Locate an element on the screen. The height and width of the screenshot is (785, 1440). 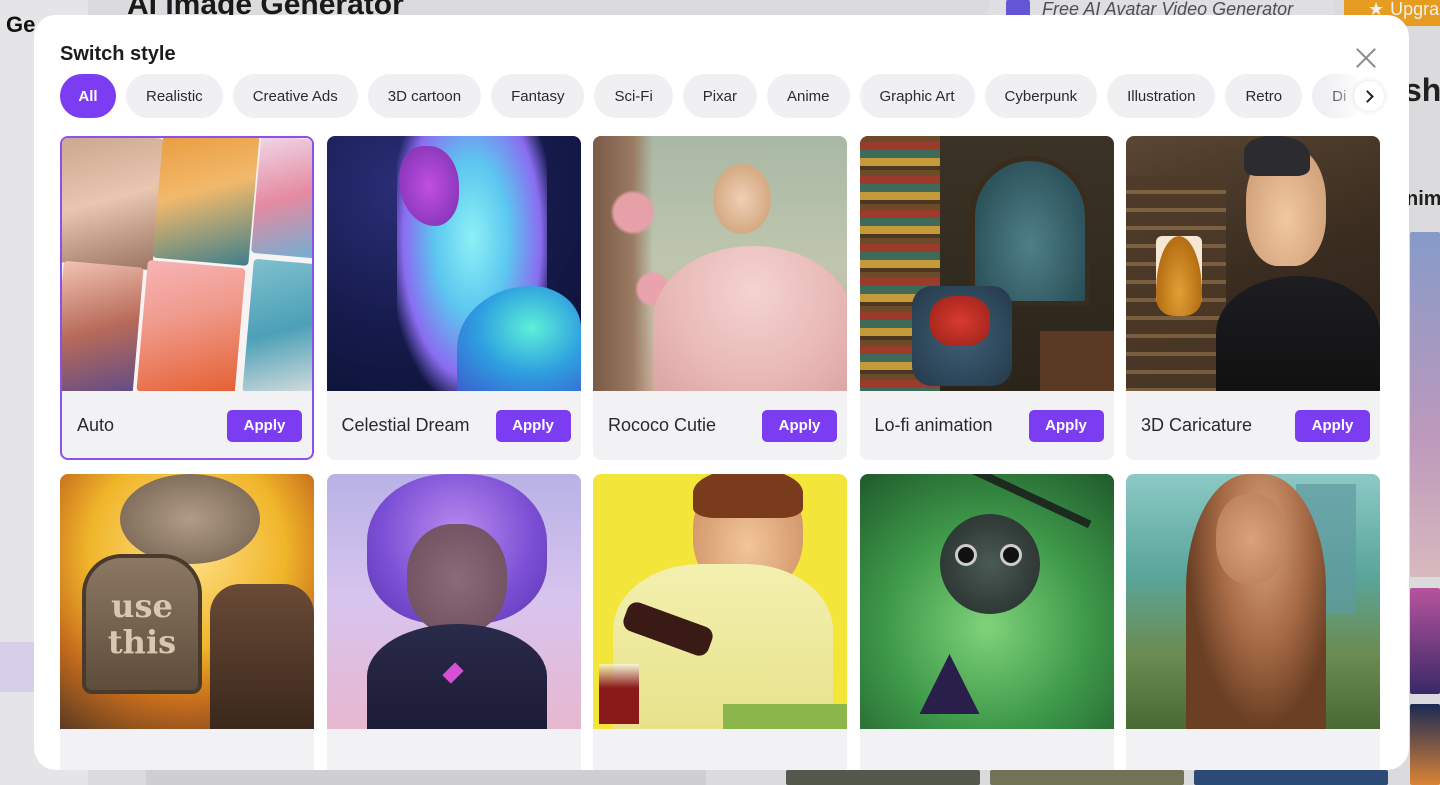
style-card-footer: Celestial Dream Apply is located at coordinates (454, 425).